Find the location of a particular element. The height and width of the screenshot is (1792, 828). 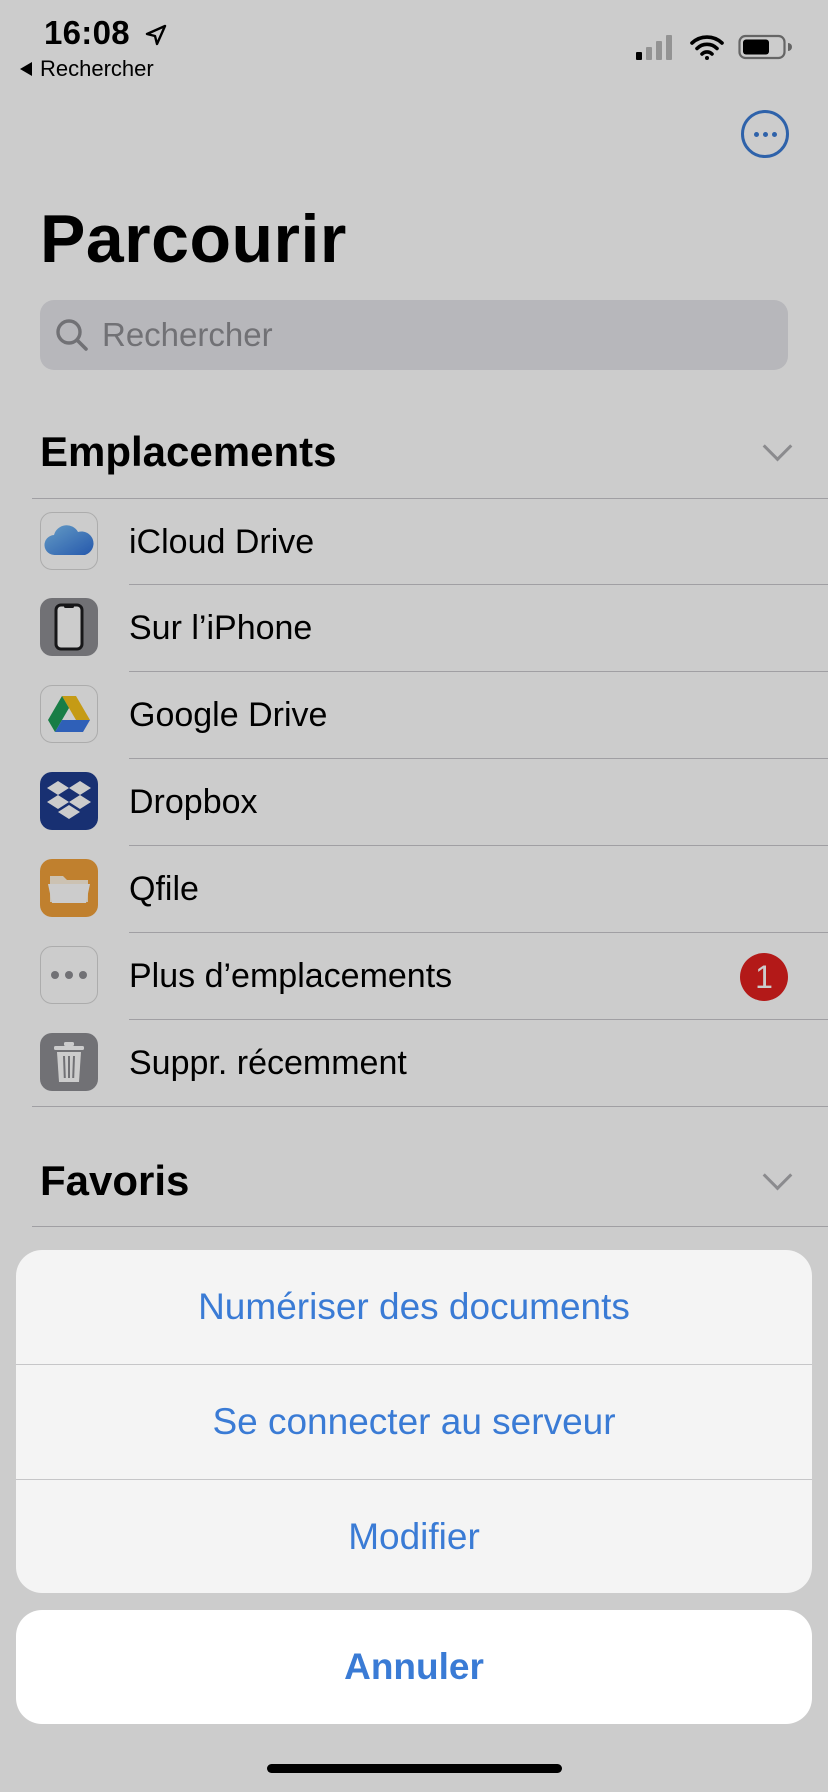

connect-to-server-button: Se connecter au serveur is located at coordinates (414, 1422).